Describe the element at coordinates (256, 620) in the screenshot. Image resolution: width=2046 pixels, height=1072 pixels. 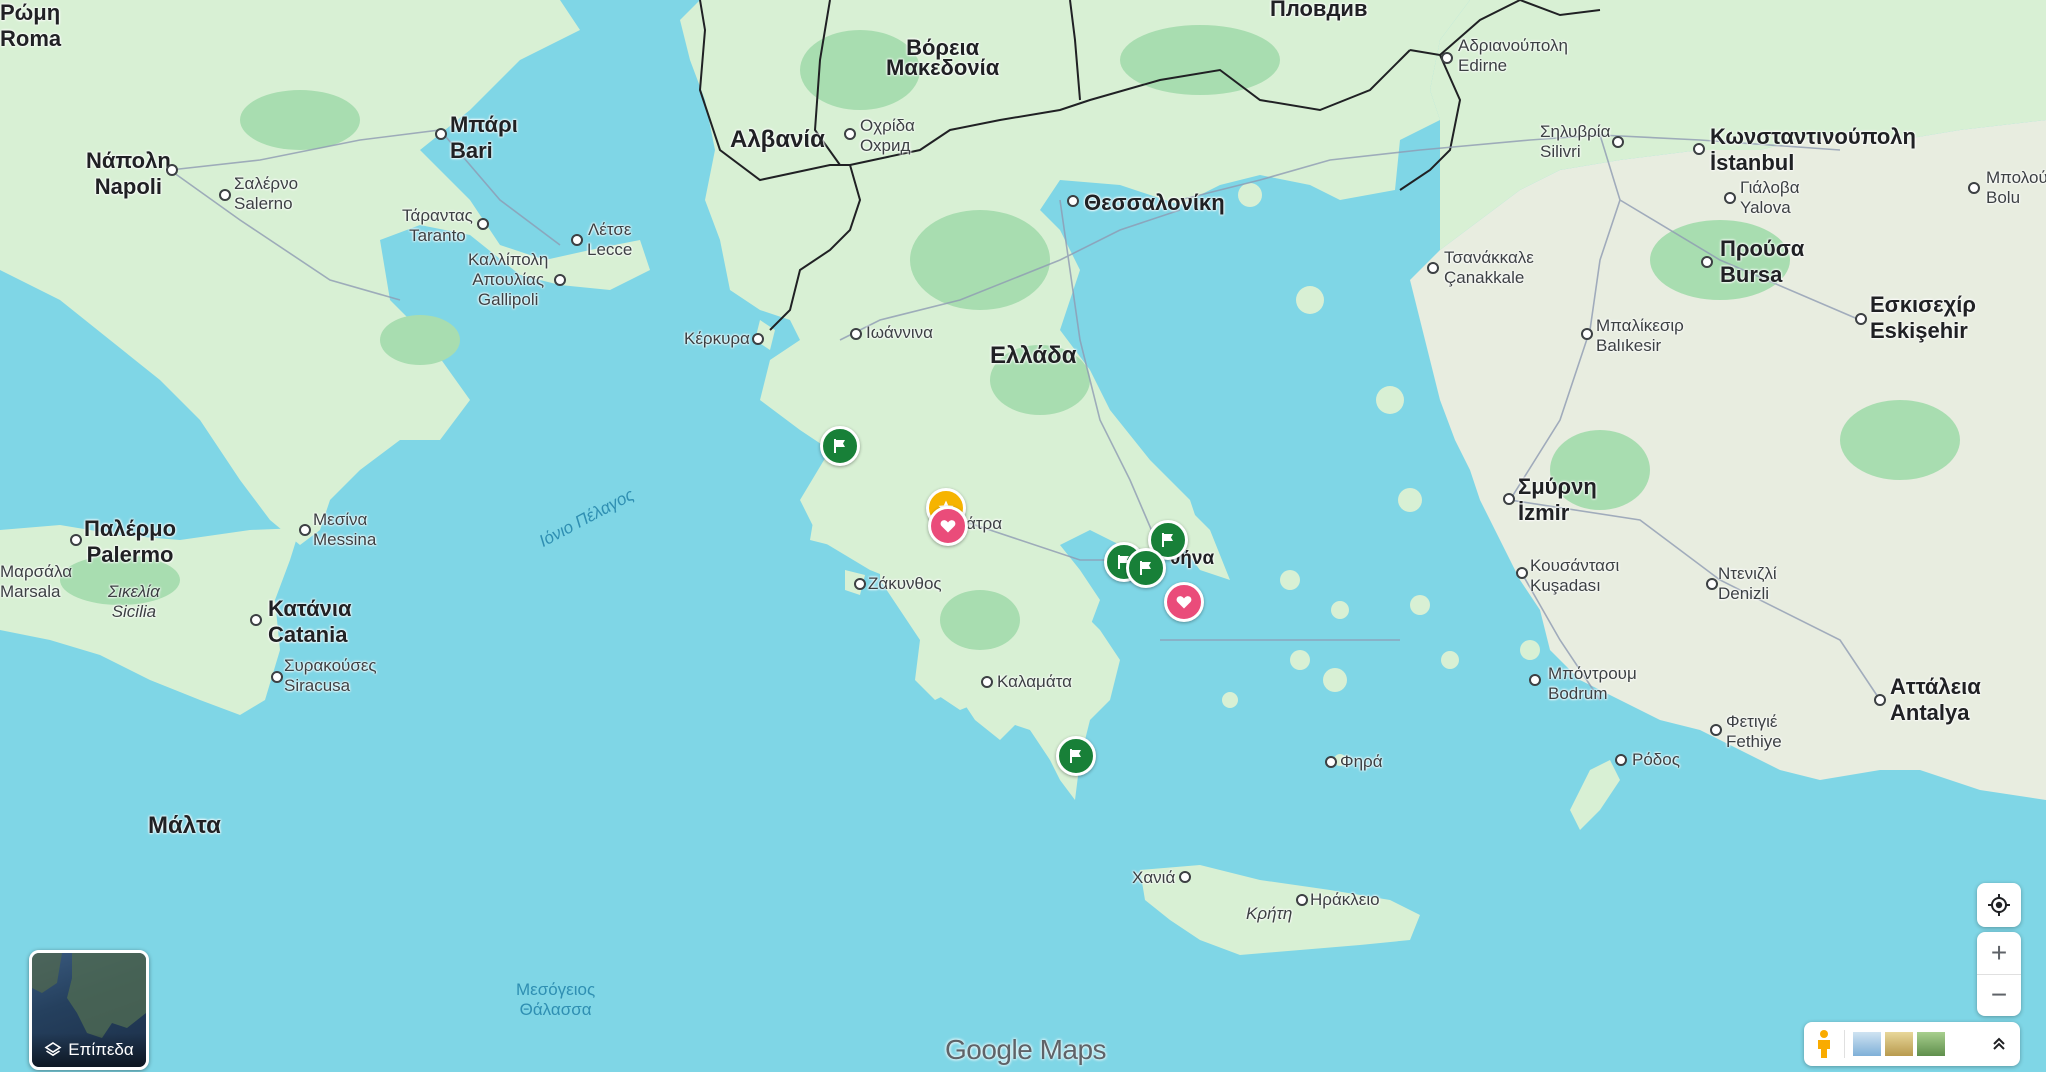
I see `city-dot-catania` at that location.